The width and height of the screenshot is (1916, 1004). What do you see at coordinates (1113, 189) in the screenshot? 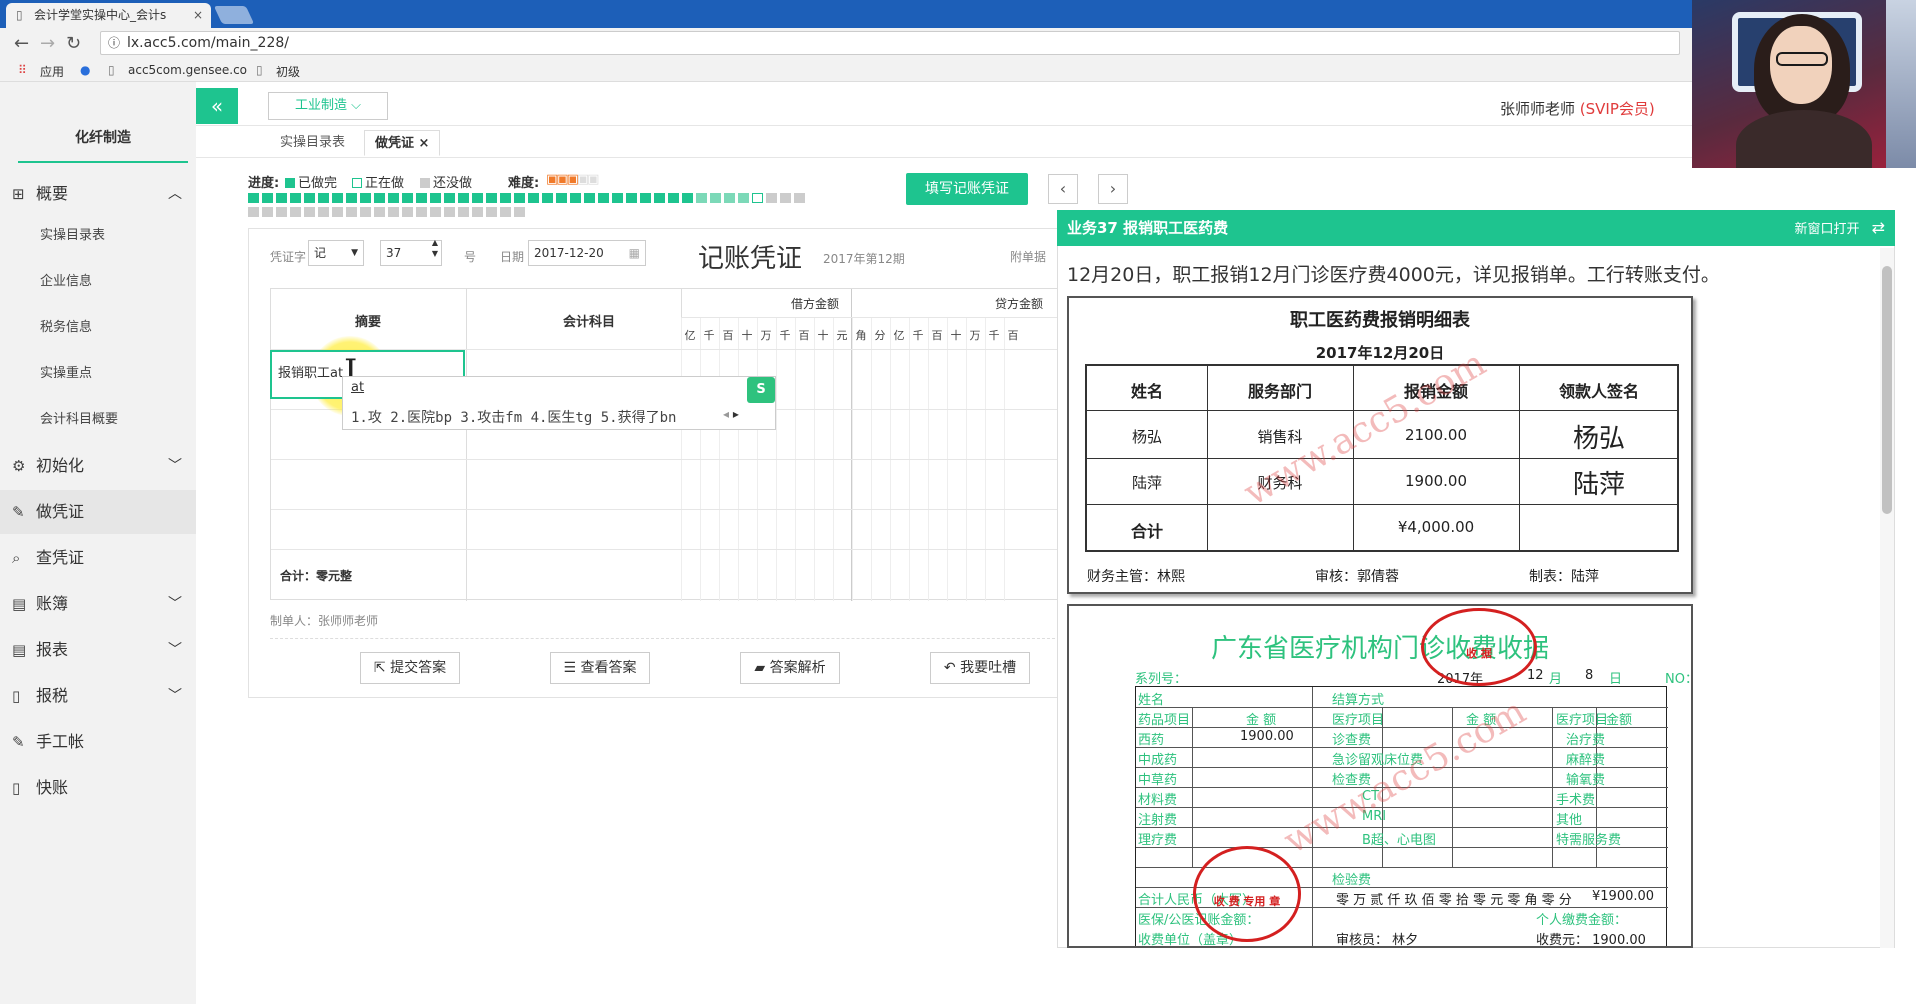
I see `next-button: ›` at bounding box center [1113, 189].